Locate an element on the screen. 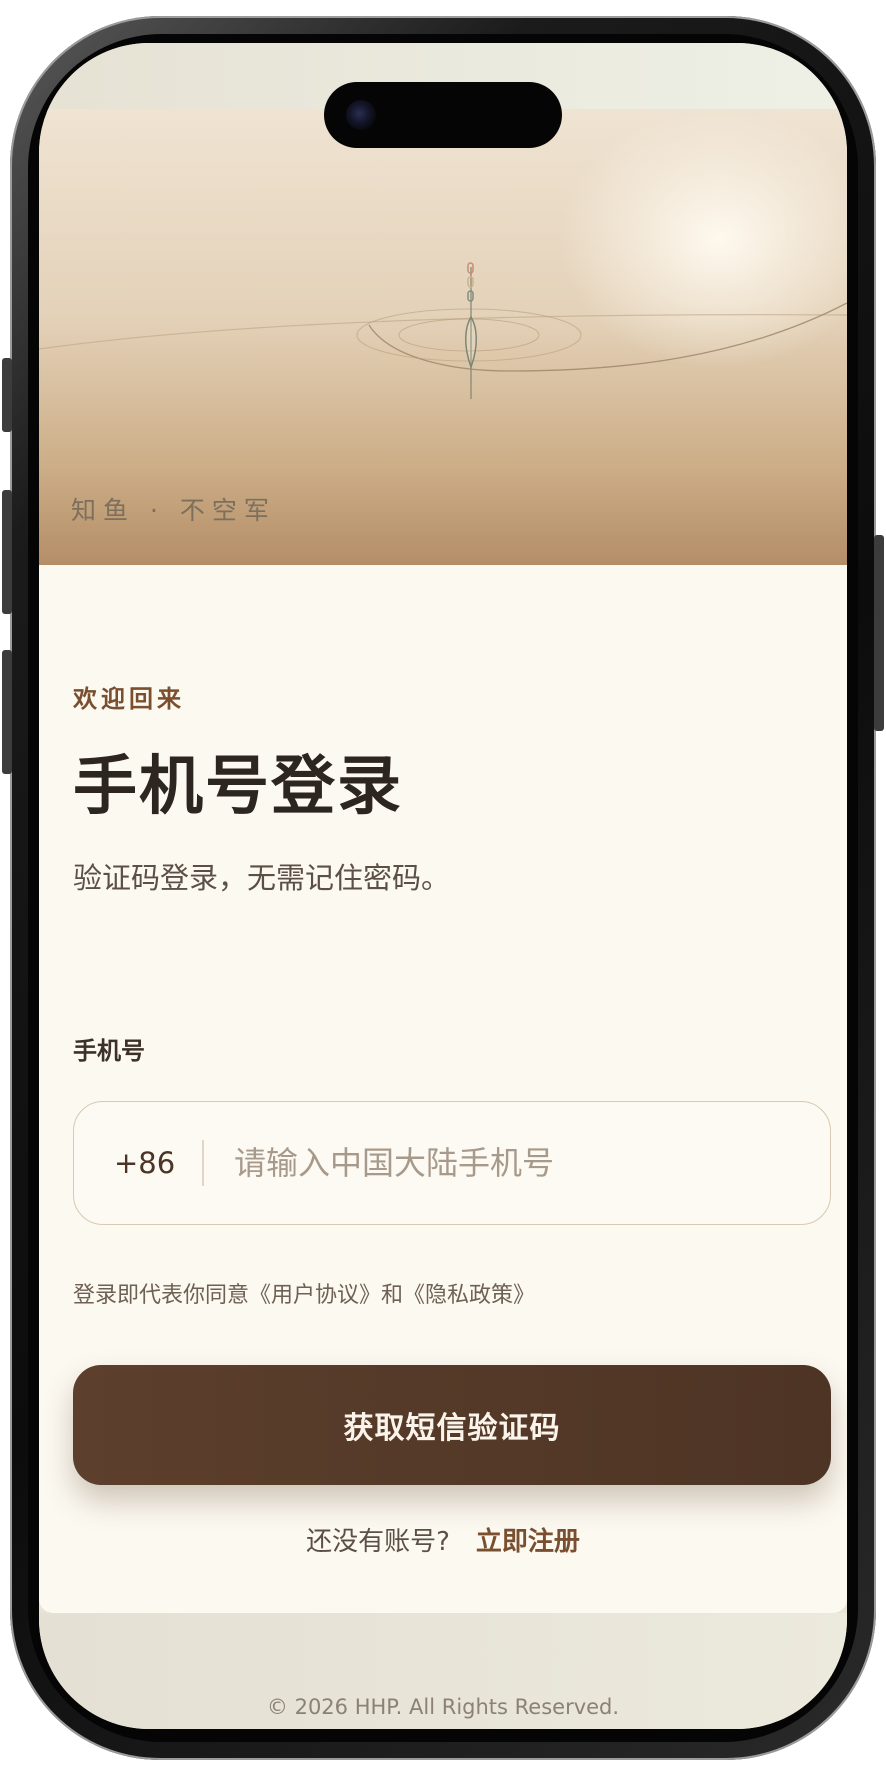 This screenshot has width=886, height=1772. divider is located at coordinates (203, 1163).